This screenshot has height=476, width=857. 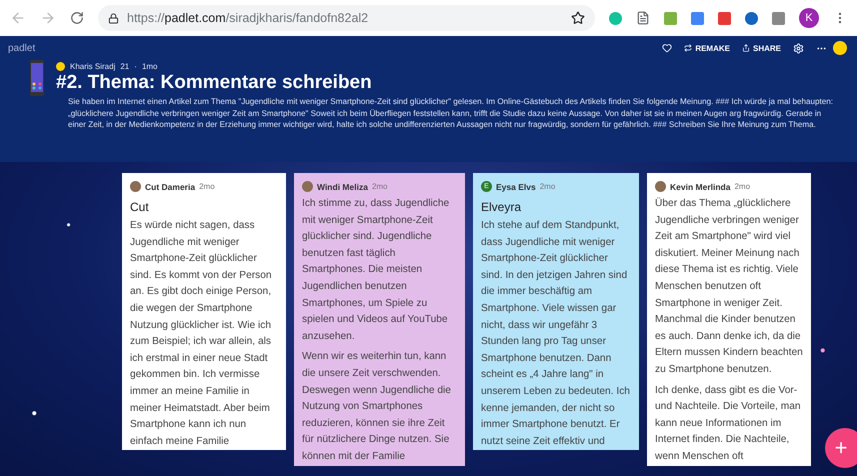 I want to click on add-post-button: +, so click(x=841, y=448).